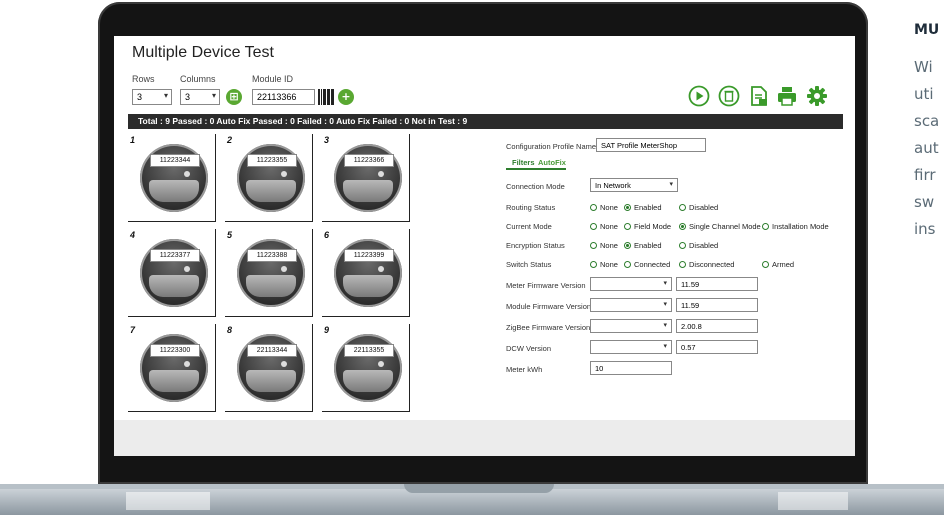  I want to click on add-icon: +, so click(346, 97).